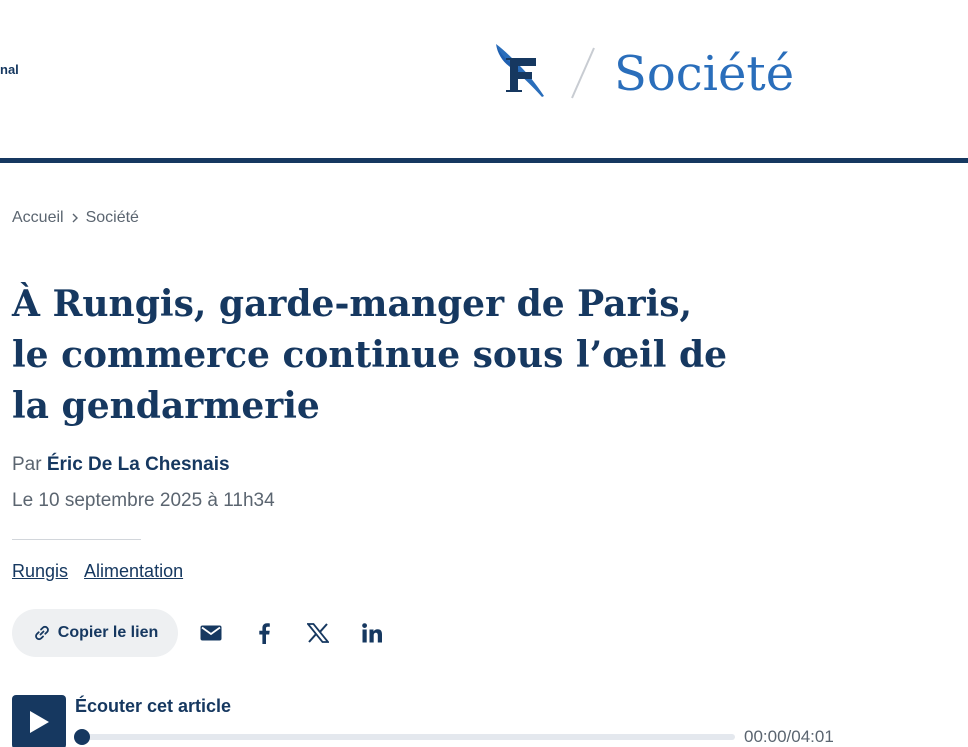  I want to click on breadcrumb-item-home: Accueil, so click(38, 218).